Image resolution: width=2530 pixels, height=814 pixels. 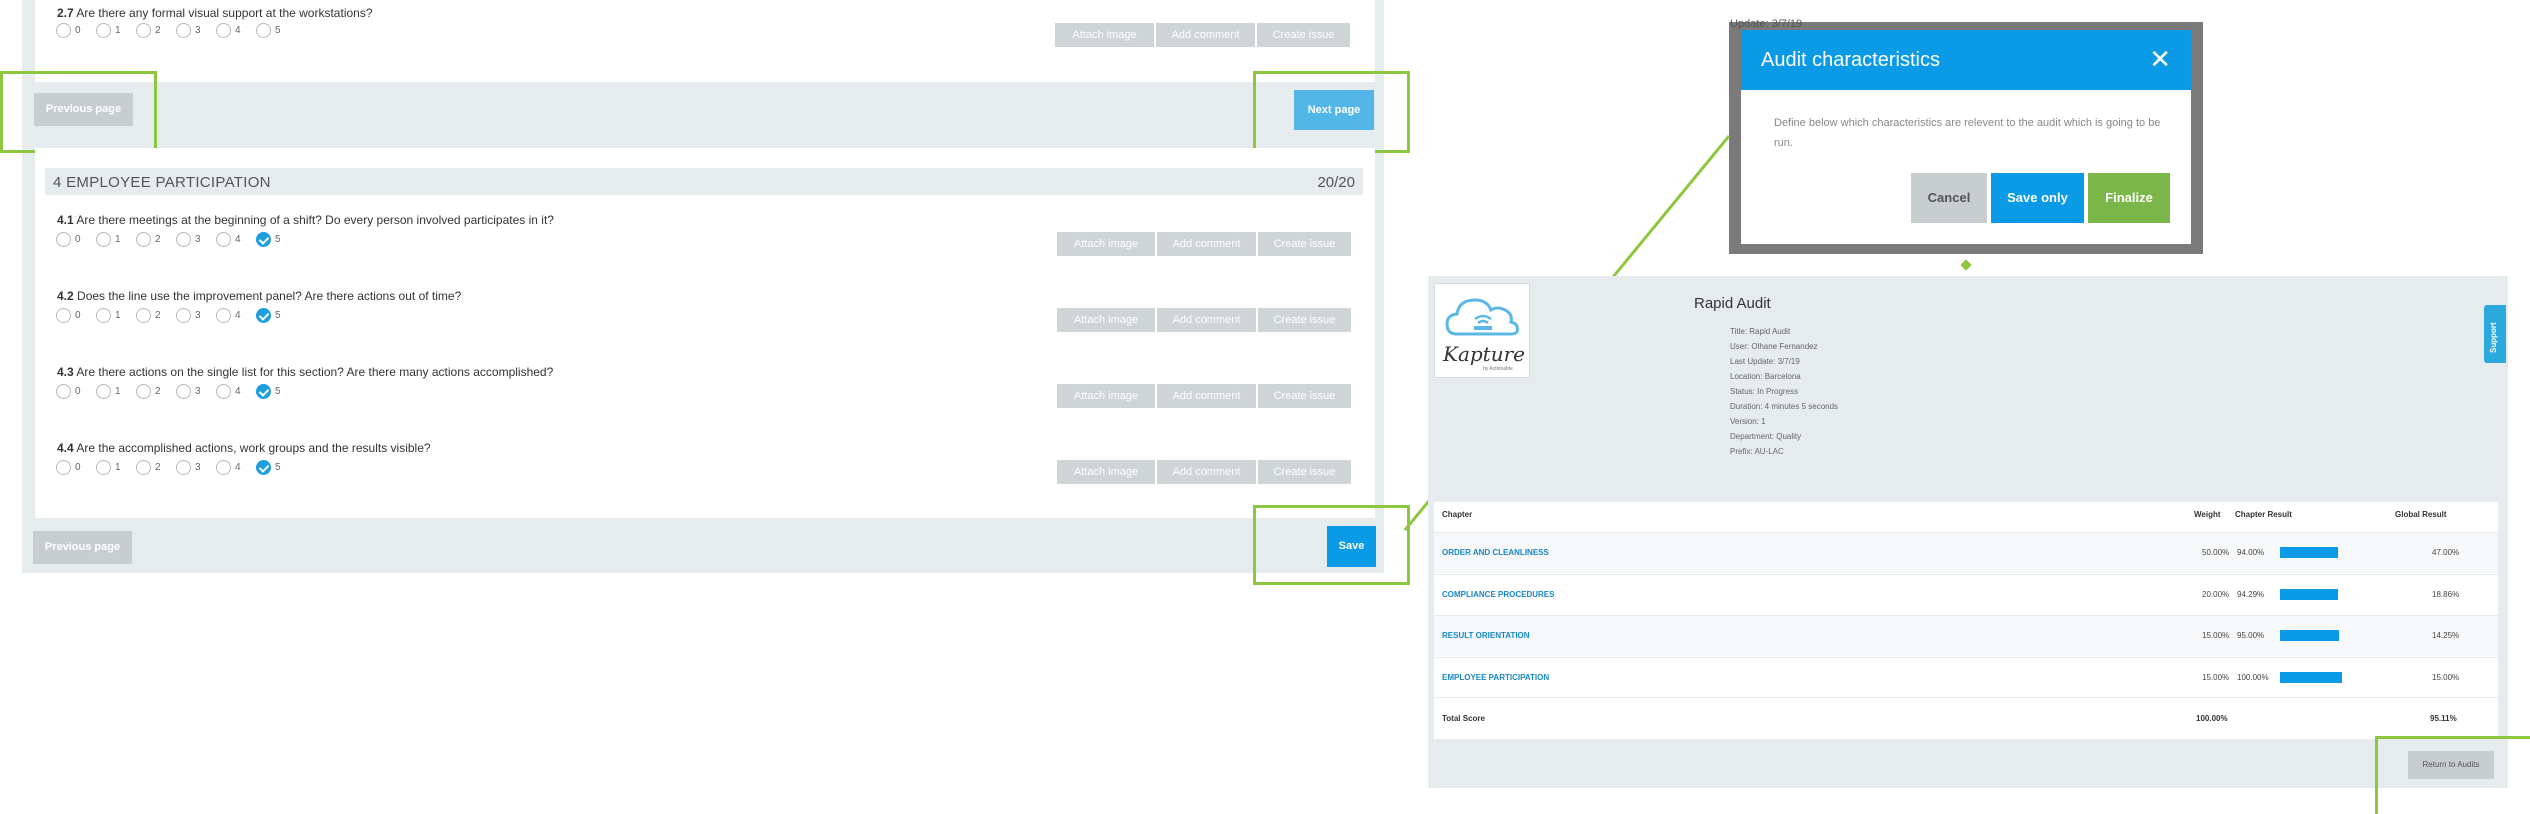 I want to click on support-tab: Support, so click(x=2495, y=334).